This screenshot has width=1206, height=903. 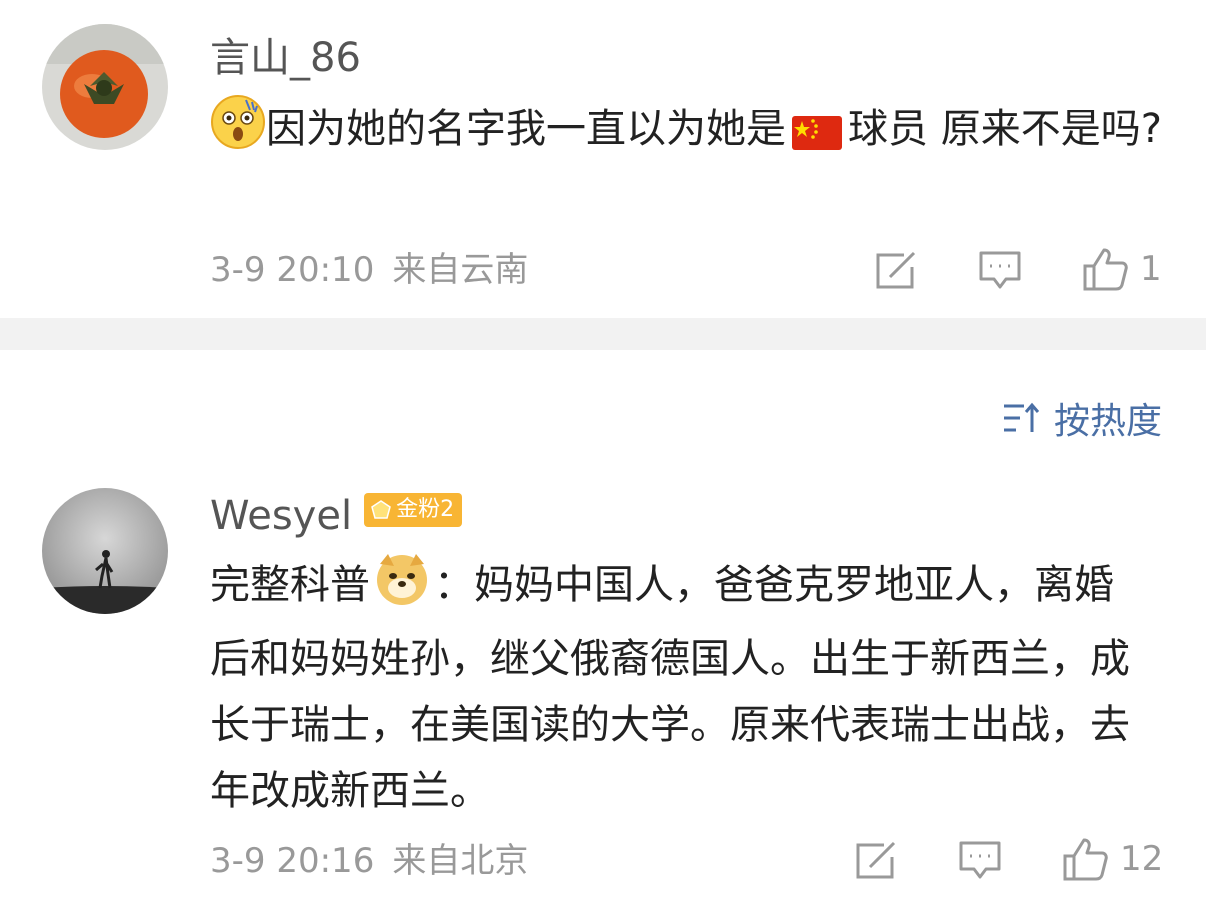 What do you see at coordinates (1107, 421) in the screenshot?
I see `sort-label: 按热度` at bounding box center [1107, 421].